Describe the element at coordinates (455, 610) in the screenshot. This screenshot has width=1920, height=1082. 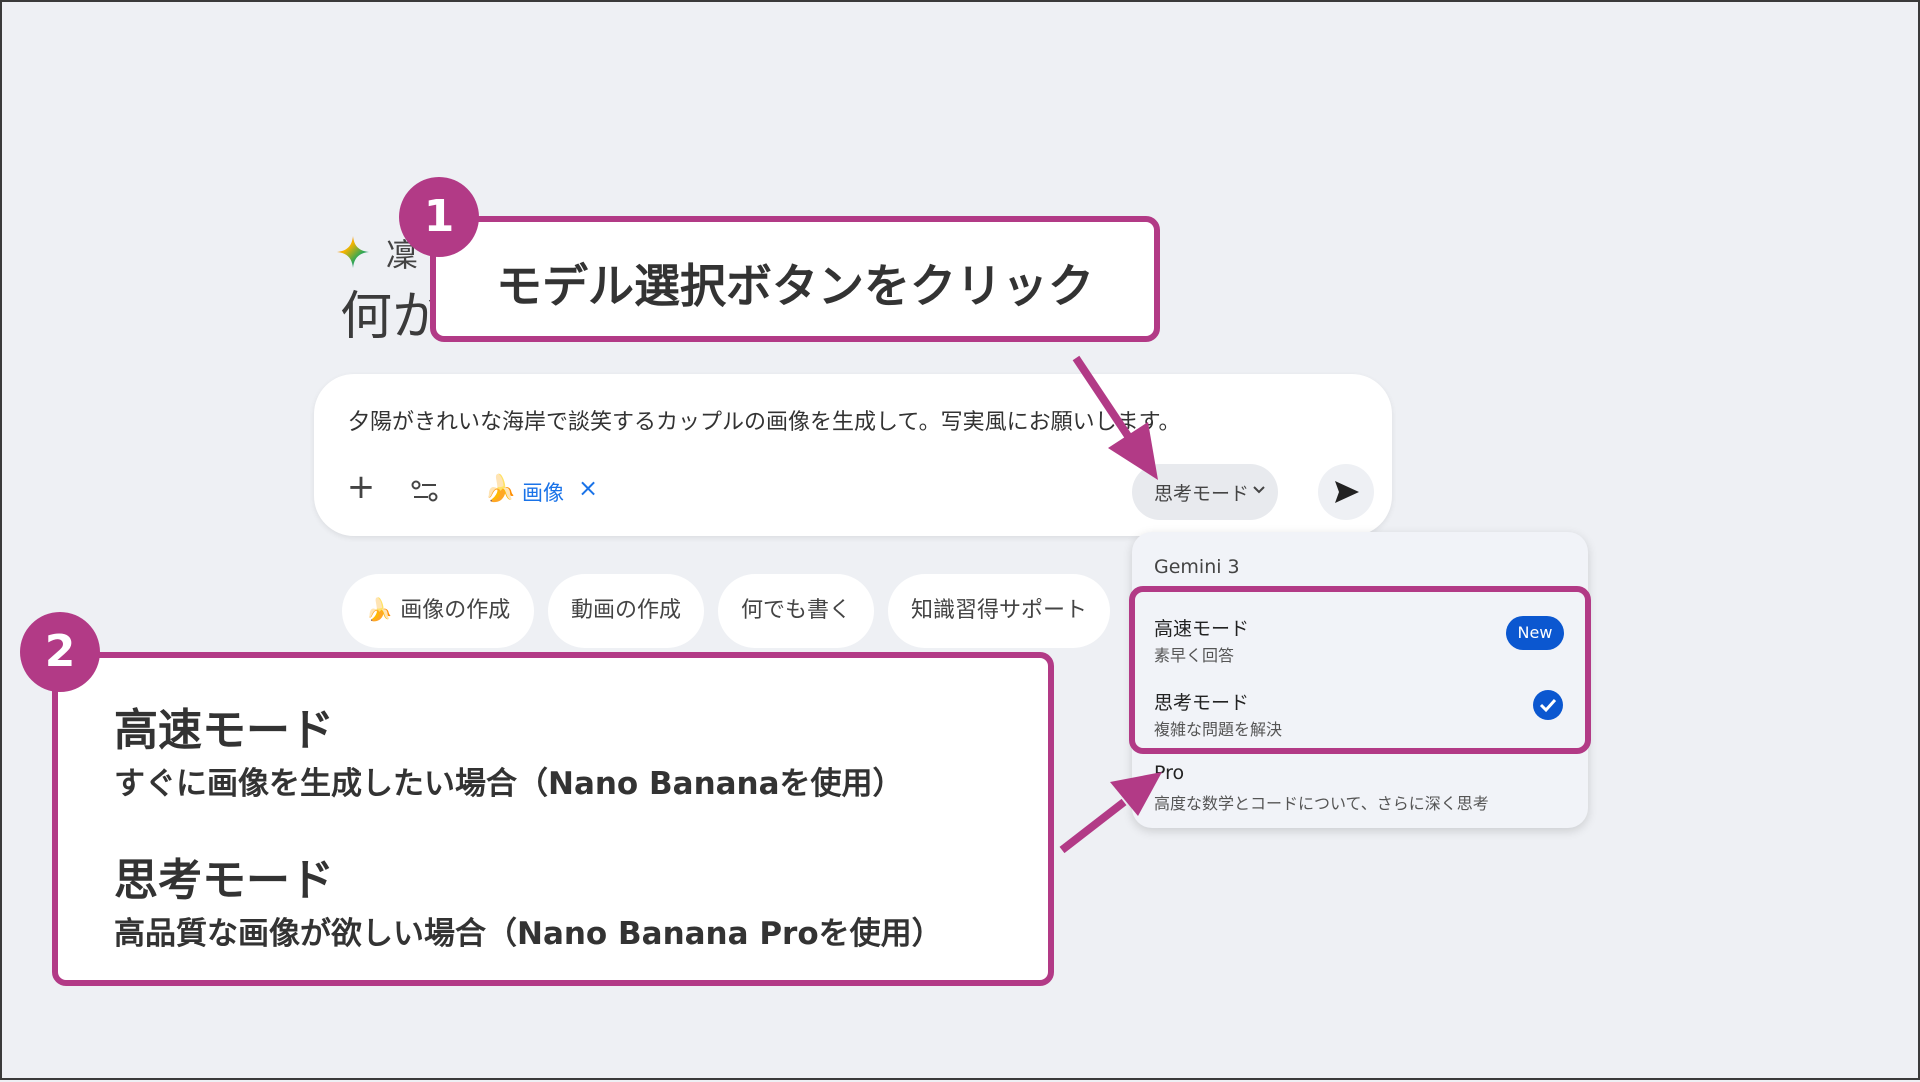
I see `suggestion-label: 画像の作成` at that location.